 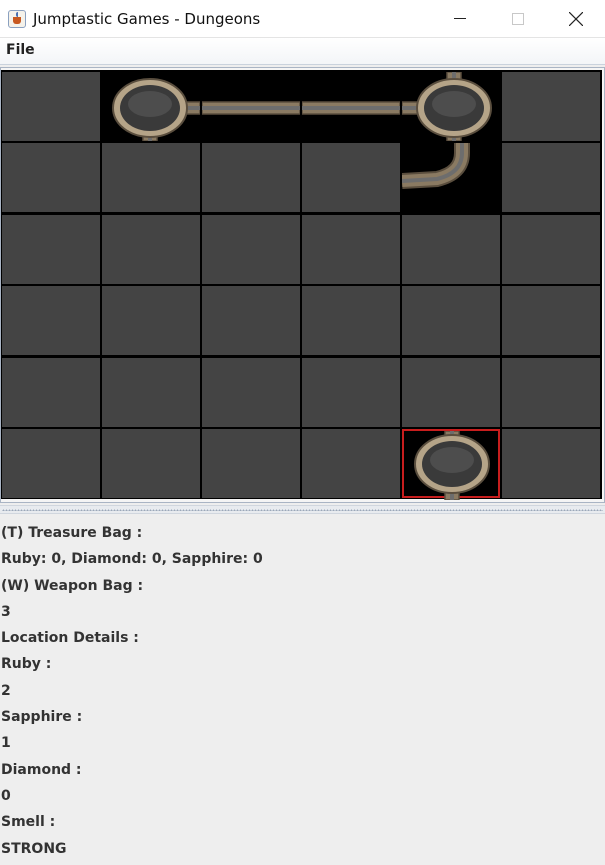 I want to click on minimize-button, so click(x=460, y=19).